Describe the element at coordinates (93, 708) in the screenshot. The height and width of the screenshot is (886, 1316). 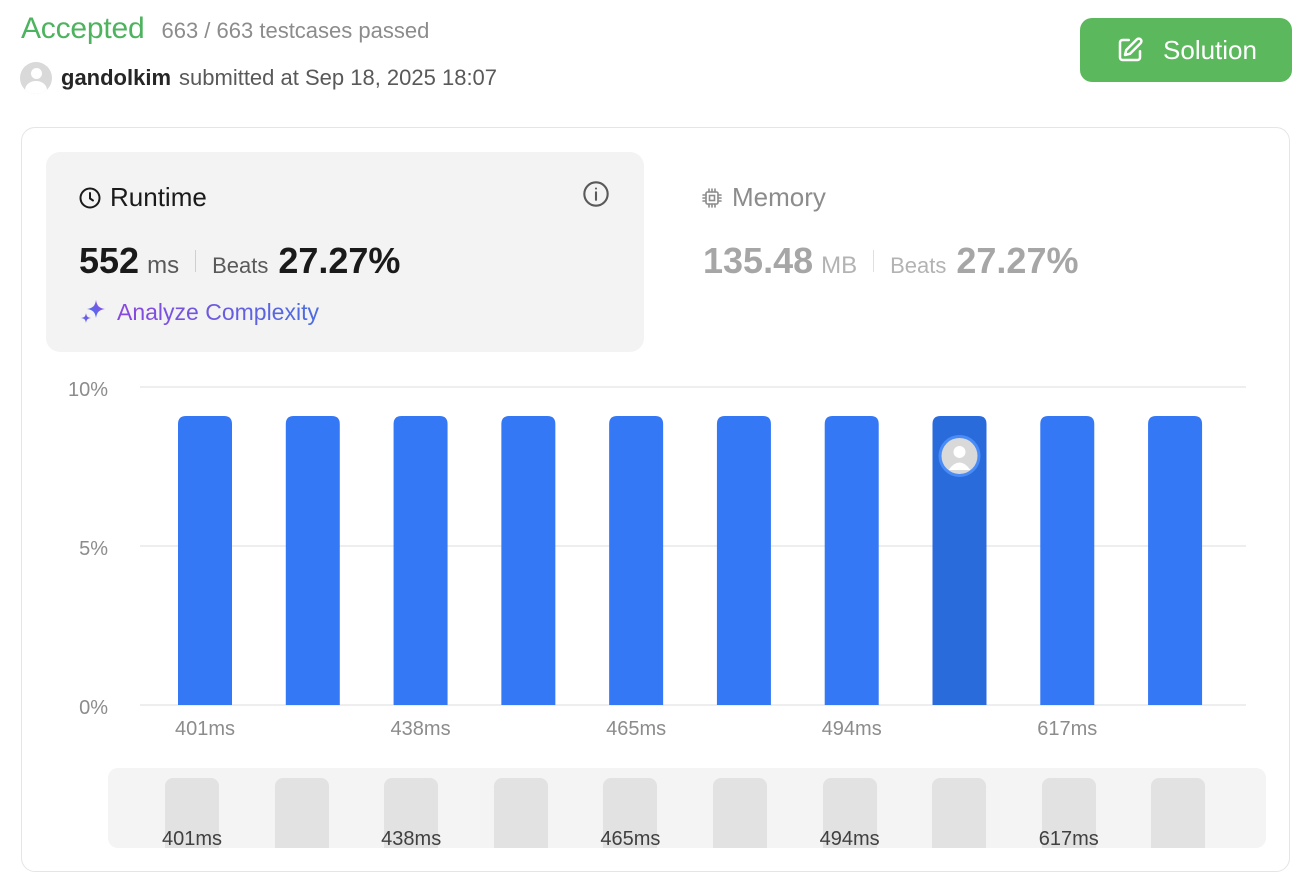
I see `y-tick-label: 0%` at that location.